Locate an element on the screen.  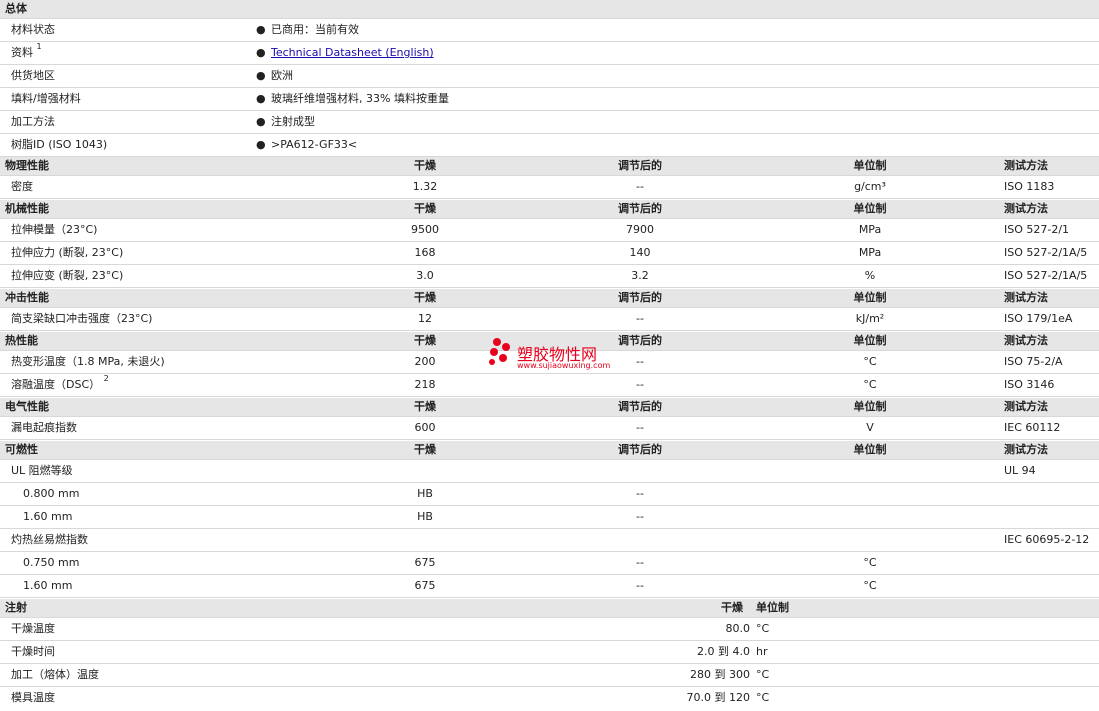
row-label: 拉伸应力 (断裂, 23°C) is located at coordinates (67, 252).